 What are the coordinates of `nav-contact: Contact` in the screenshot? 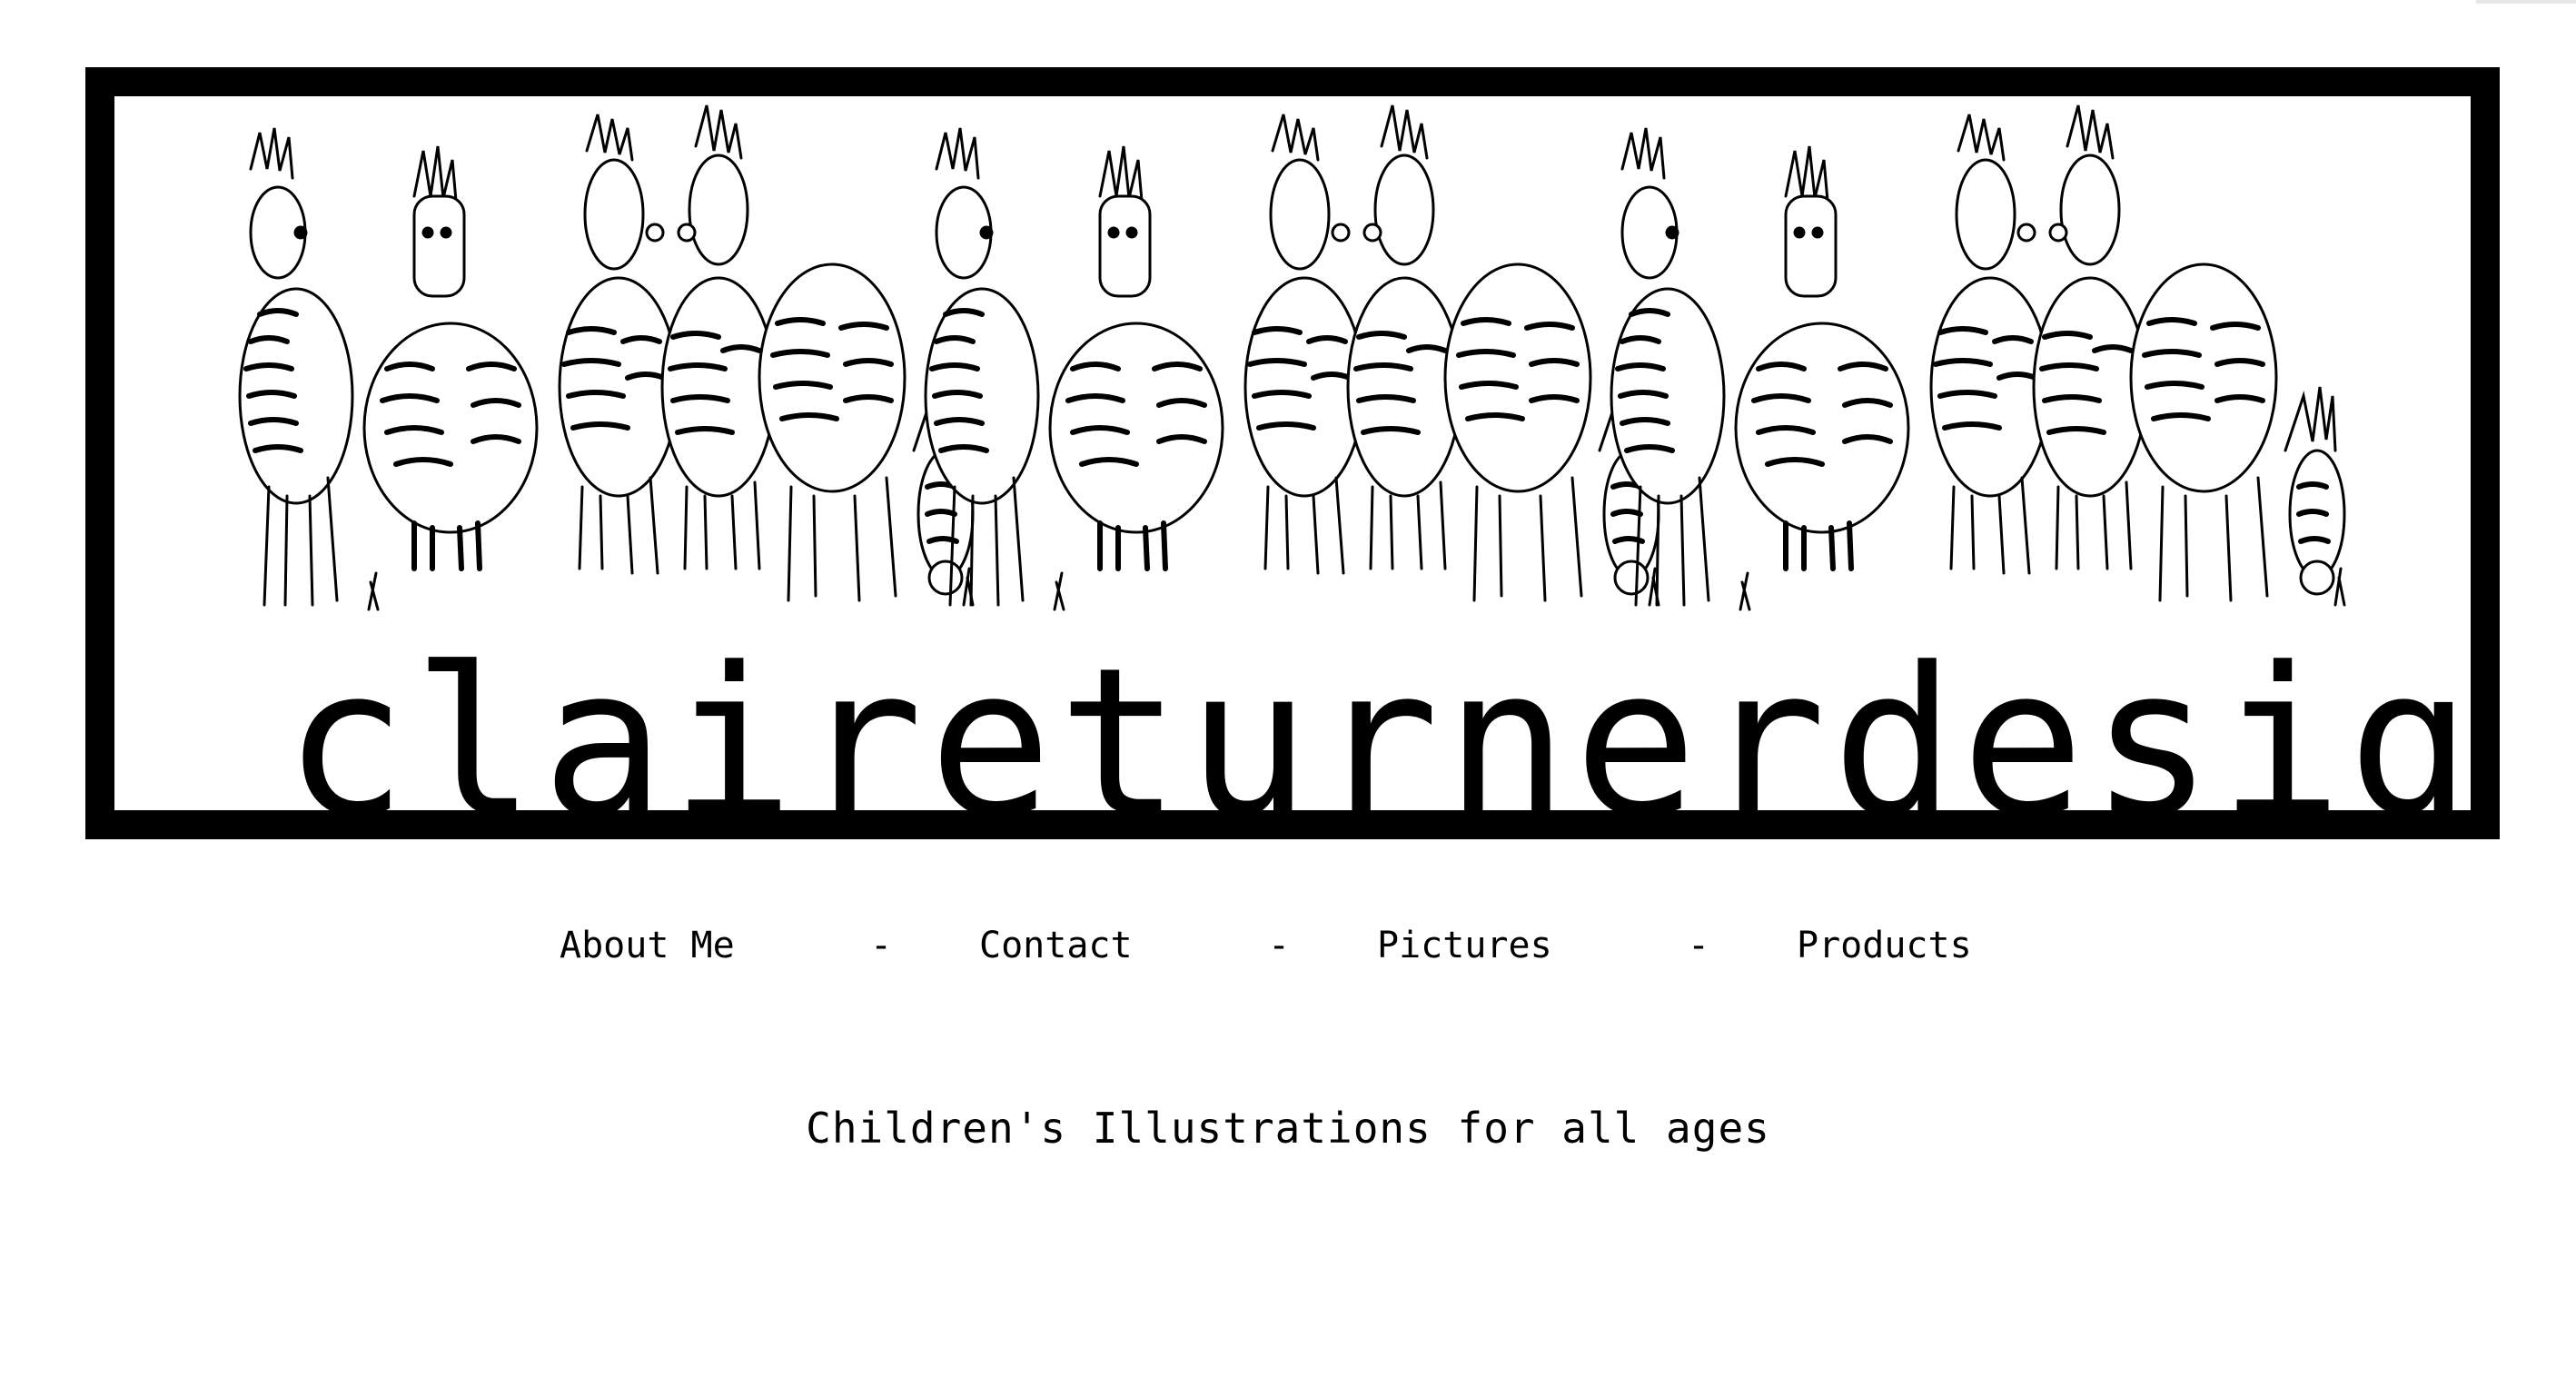 It's located at (1056, 945).